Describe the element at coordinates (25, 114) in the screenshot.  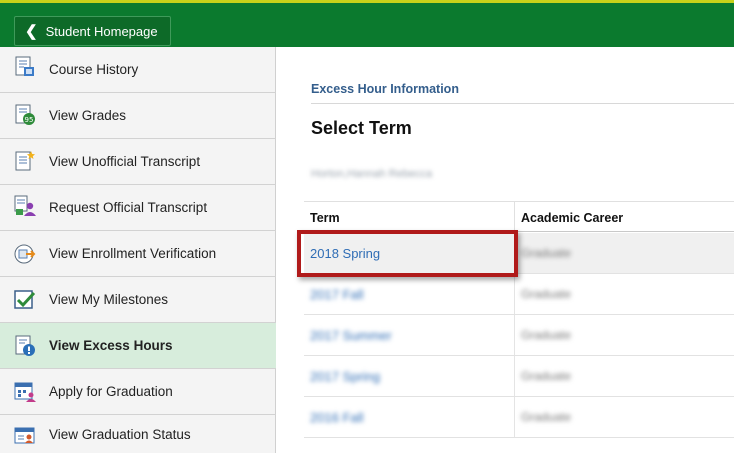
I see `grades-icon: 95` at that location.